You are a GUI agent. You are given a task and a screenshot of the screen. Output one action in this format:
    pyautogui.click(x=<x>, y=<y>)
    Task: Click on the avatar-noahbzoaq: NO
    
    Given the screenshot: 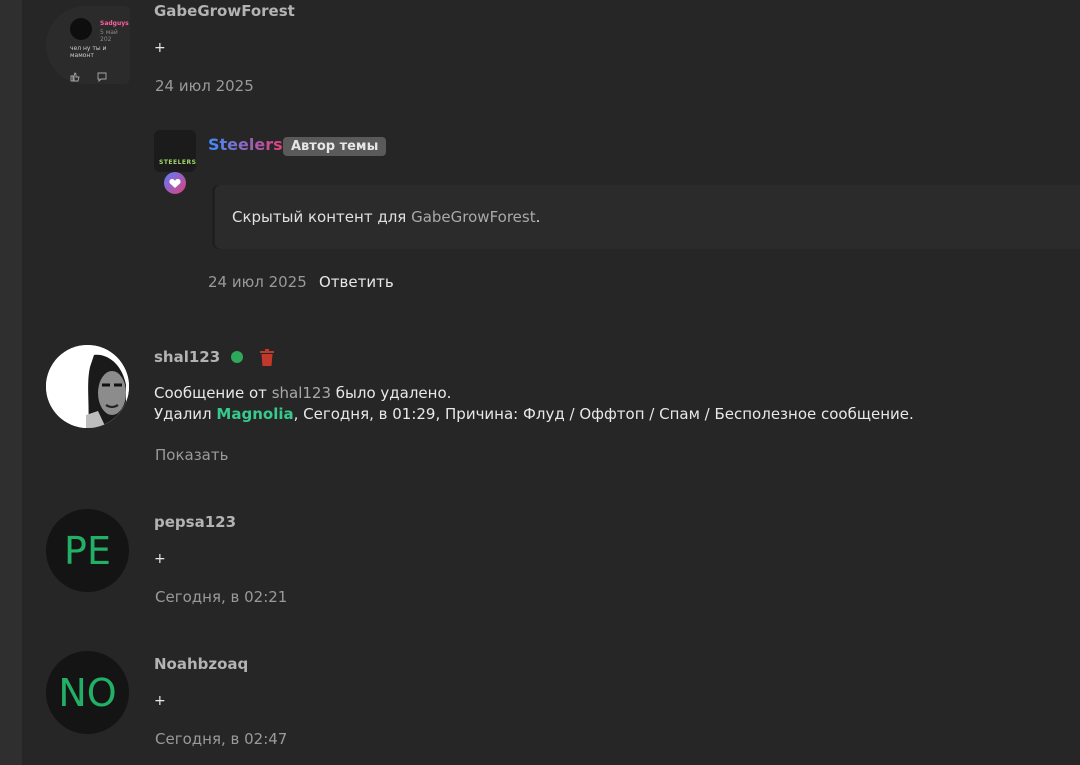 What is the action you would take?
    pyautogui.click(x=87, y=692)
    